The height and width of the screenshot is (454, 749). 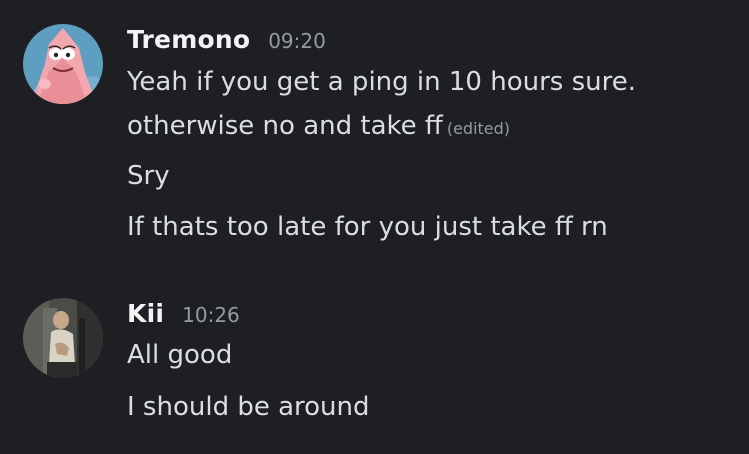 I want to click on message-text: All good, so click(x=179, y=355).